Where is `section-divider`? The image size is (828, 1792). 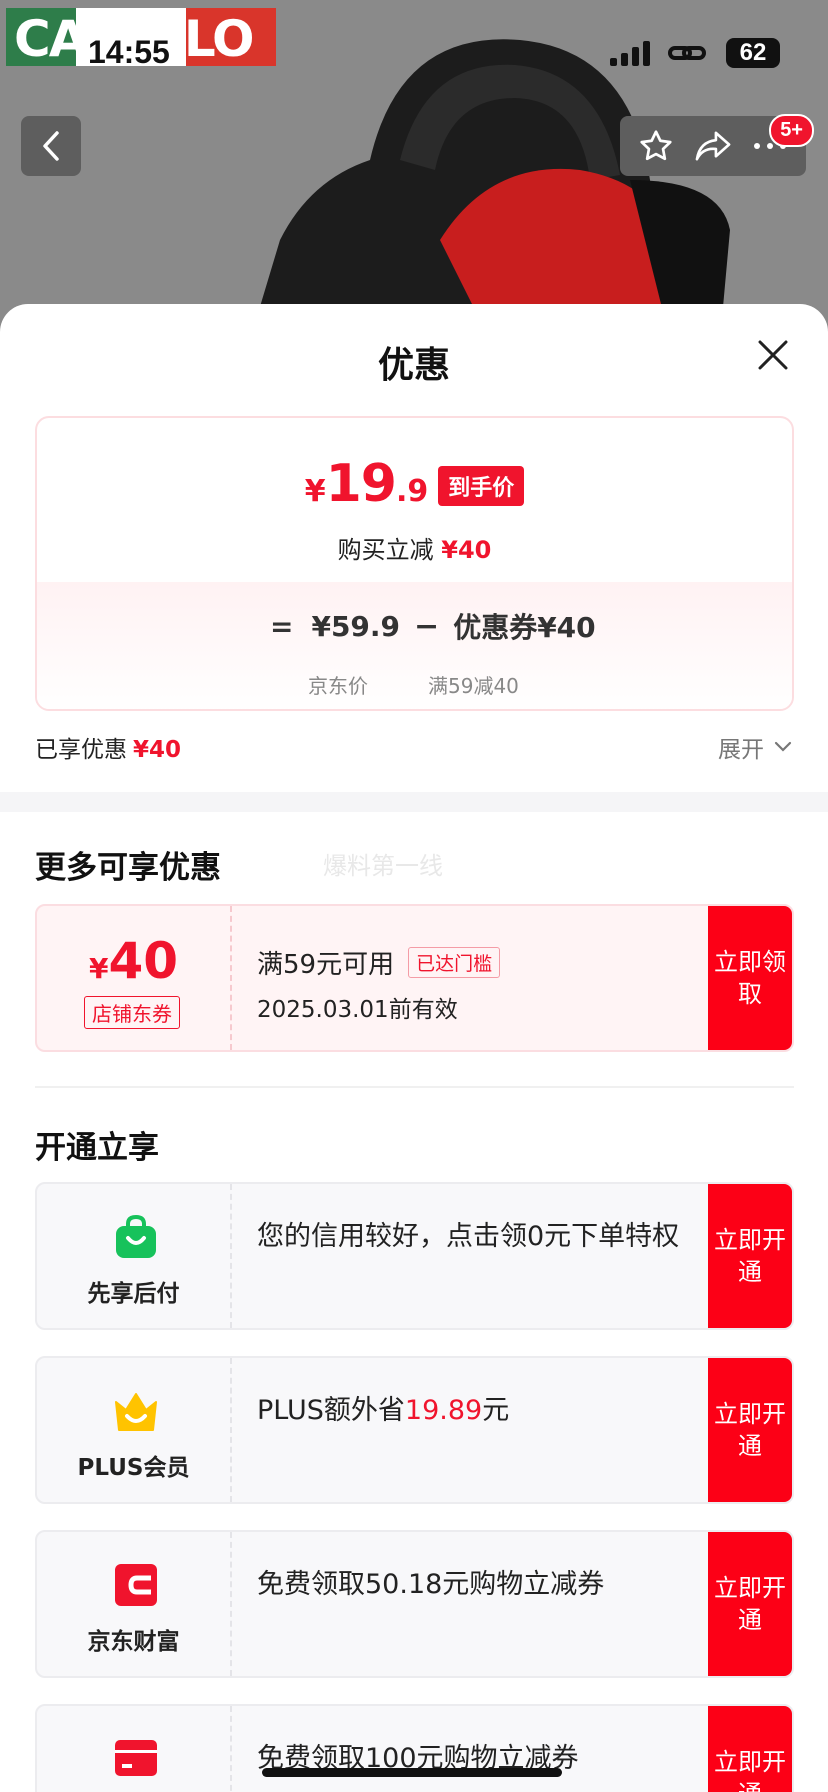 section-divider is located at coordinates (414, 802).